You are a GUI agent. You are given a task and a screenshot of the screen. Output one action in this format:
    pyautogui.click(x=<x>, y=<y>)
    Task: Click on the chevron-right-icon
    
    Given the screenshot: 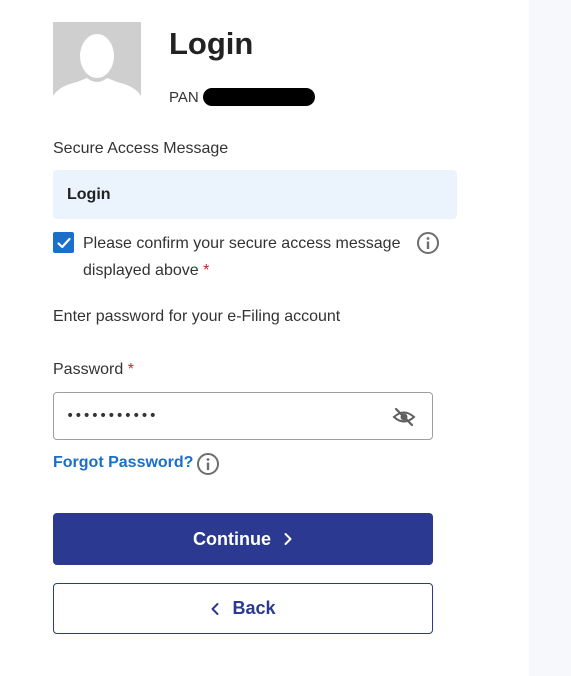 What is the action you would take?
    pyautogui.click(x=288, y=539)
    